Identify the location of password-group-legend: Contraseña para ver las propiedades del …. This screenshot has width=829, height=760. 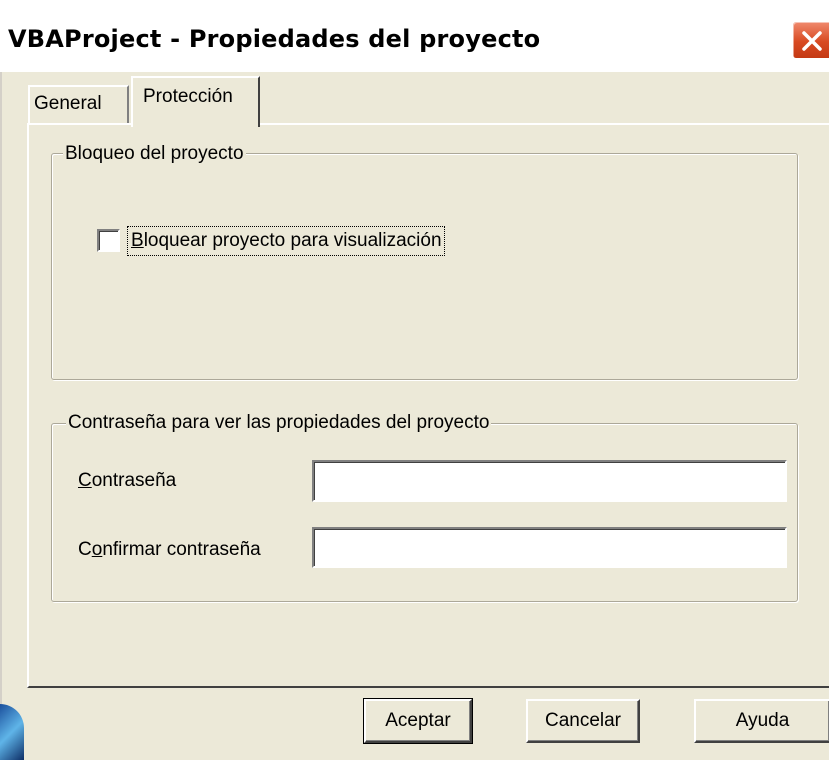
(279, 423).